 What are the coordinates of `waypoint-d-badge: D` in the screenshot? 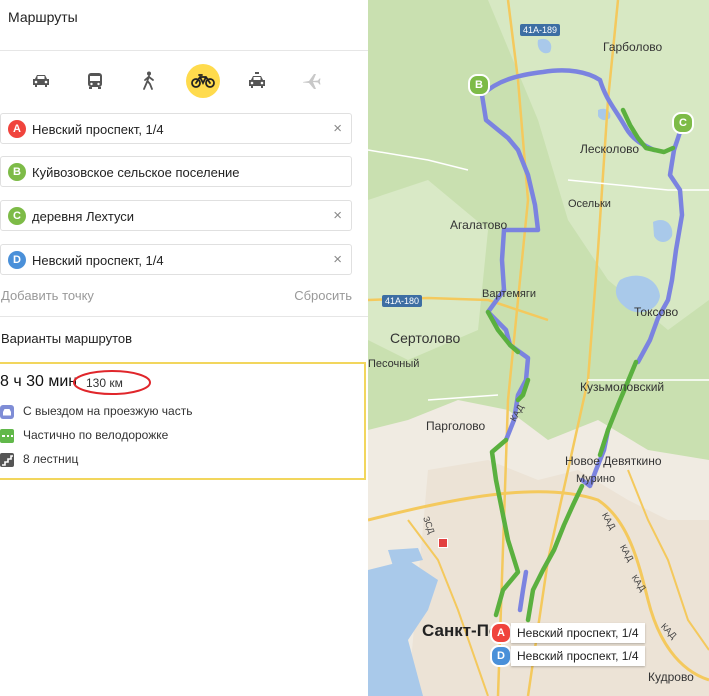 It's located at (17, 260).